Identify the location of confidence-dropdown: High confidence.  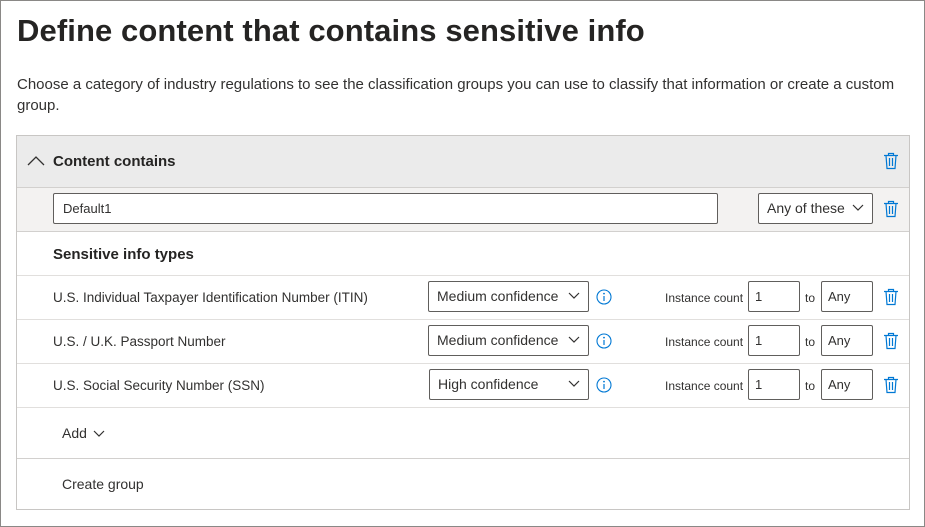
(509, 384).